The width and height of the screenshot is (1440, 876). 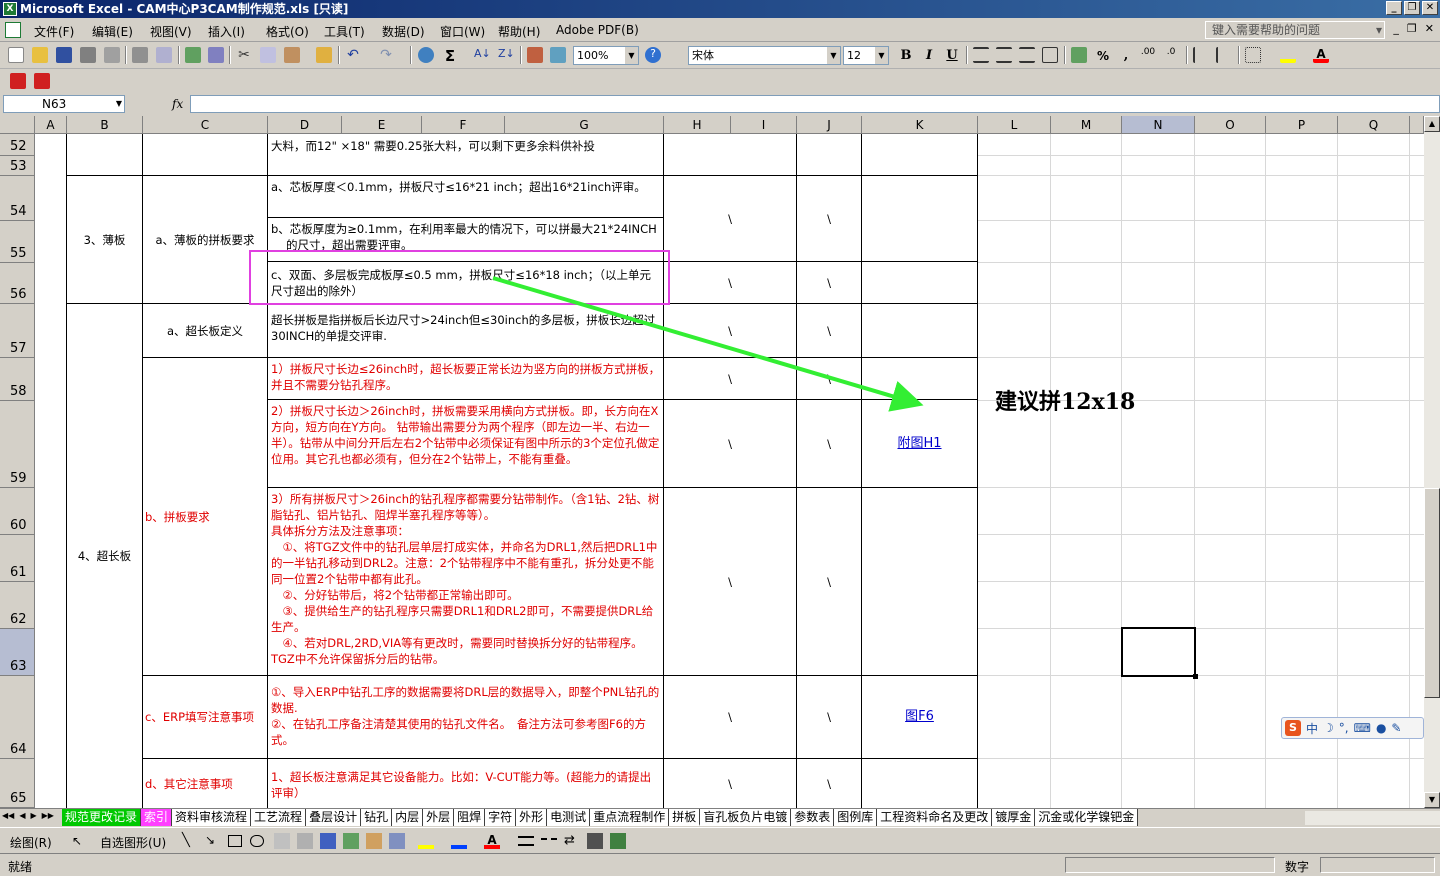 I want to click on convert-pdf-email-icon, so click(x=42, y=81).